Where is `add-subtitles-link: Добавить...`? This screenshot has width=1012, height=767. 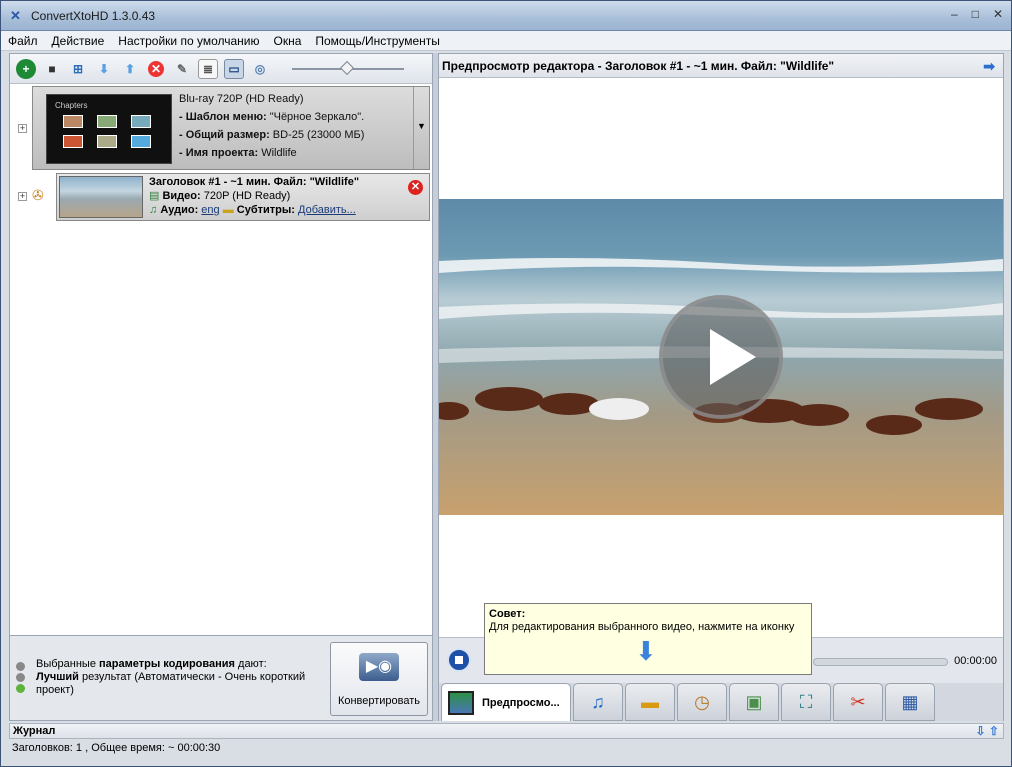 add-subtitles-link: Добавить... is located at coordinates (327, 210).